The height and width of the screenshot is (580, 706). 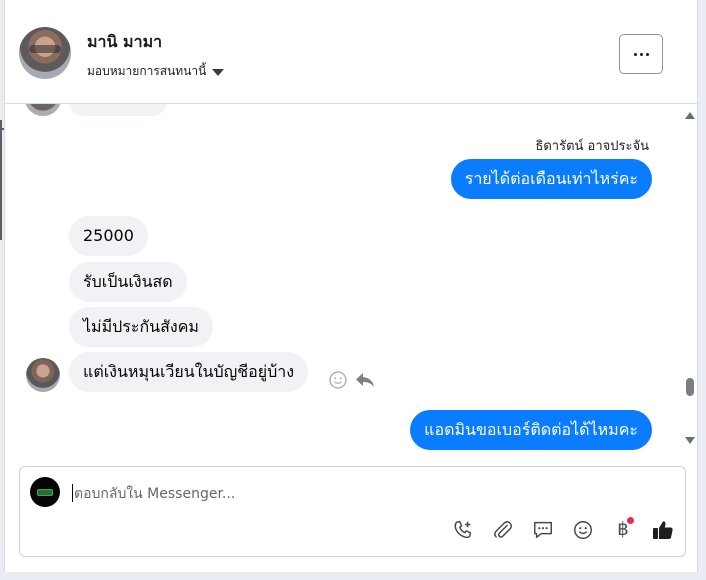 What do you see at coordinates (463, 530) in the screenshot?
I see `phone-plus-icon` at bounding box center [463, 530].